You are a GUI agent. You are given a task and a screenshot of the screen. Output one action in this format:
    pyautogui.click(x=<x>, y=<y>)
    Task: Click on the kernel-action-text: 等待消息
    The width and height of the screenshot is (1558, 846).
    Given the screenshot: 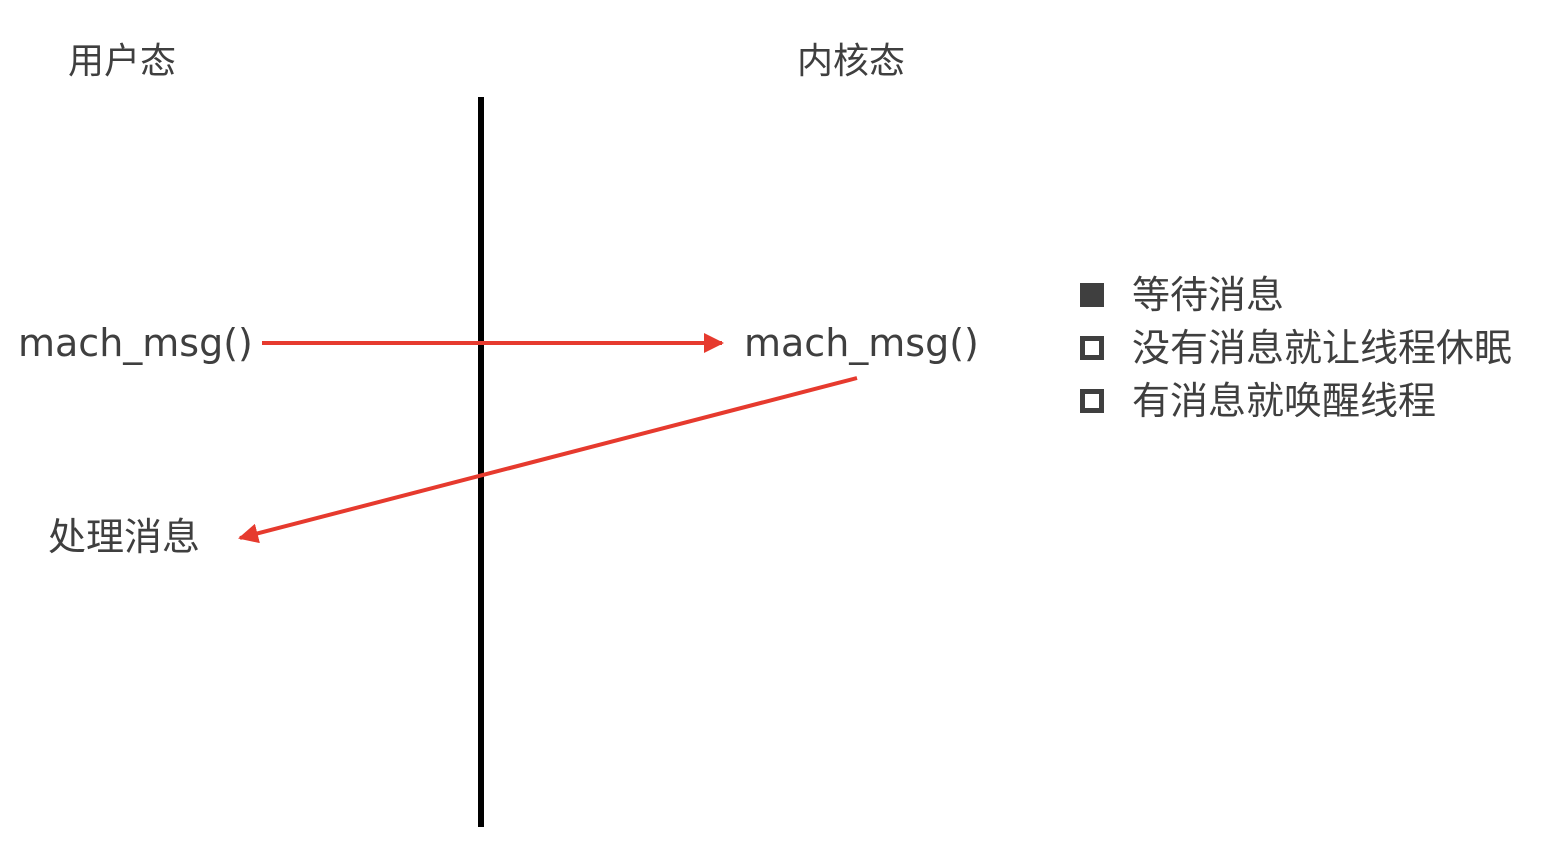 What is the action you would take?
    pyautogui.click(x=1208, y=294)
    